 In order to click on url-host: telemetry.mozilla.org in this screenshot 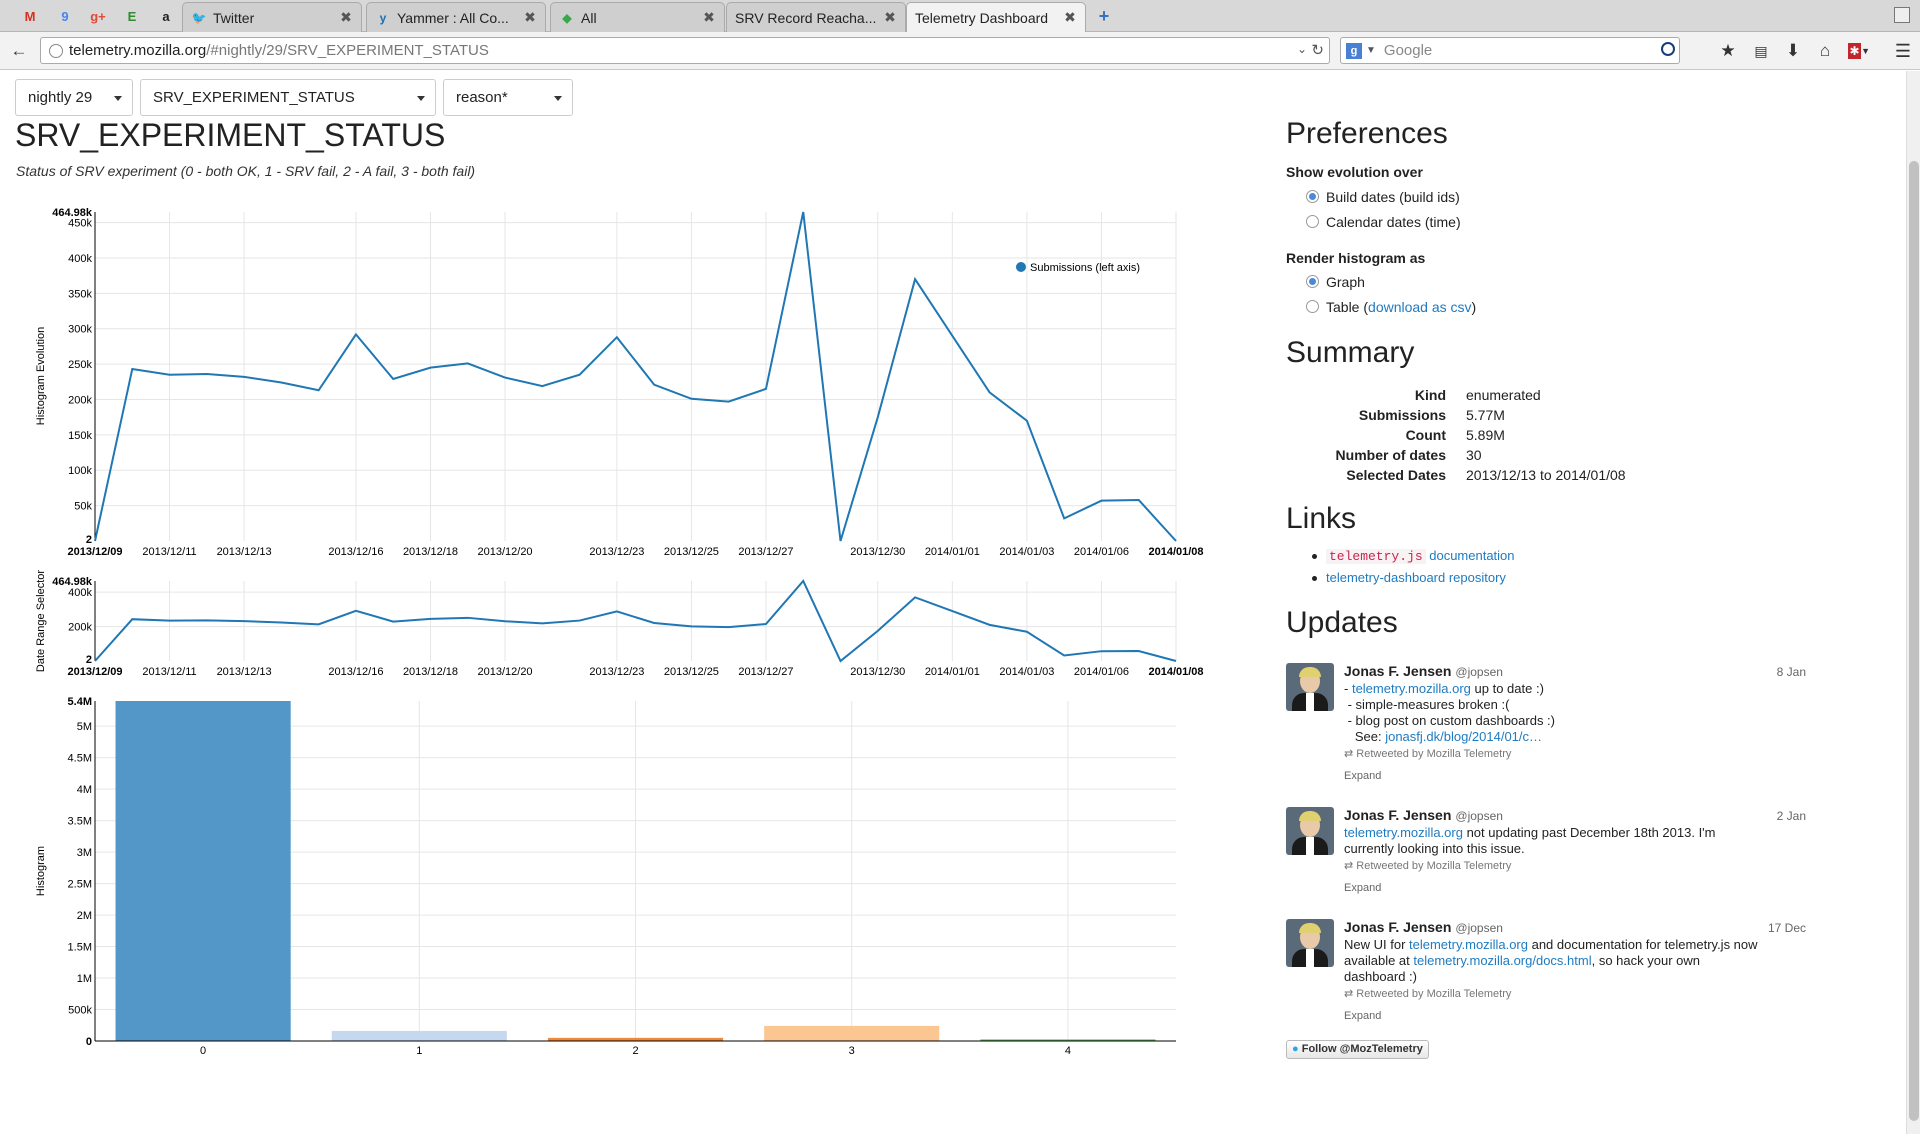, I will do `click(138, 50)`.